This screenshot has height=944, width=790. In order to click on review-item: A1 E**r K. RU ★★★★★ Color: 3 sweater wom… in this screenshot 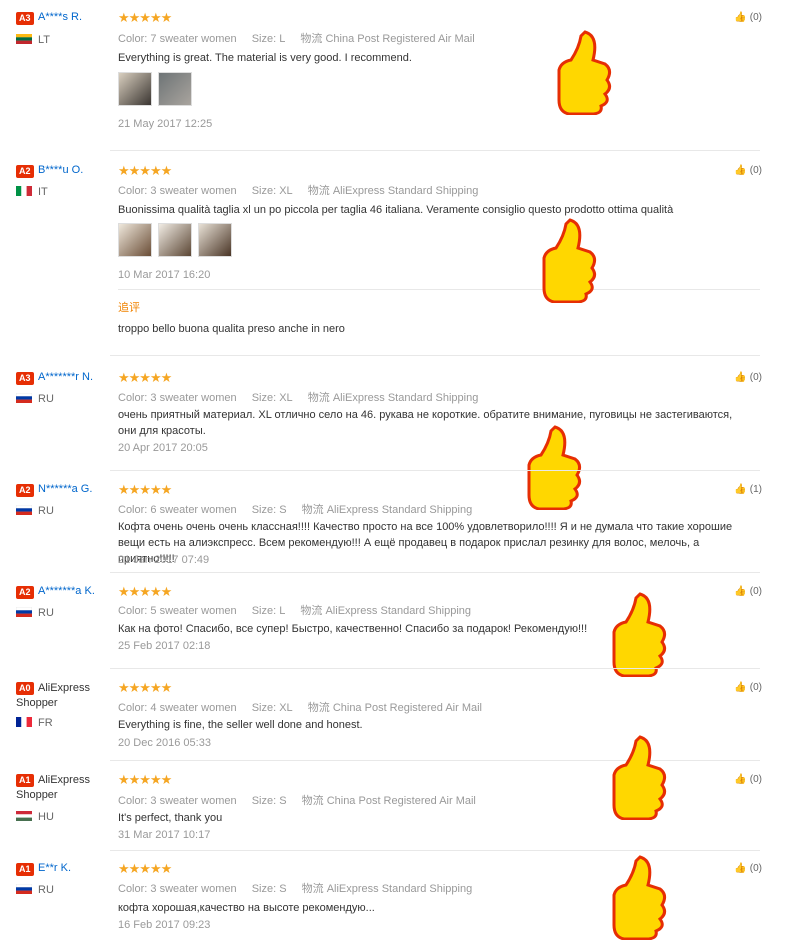, I will do `click(395, 902)`.